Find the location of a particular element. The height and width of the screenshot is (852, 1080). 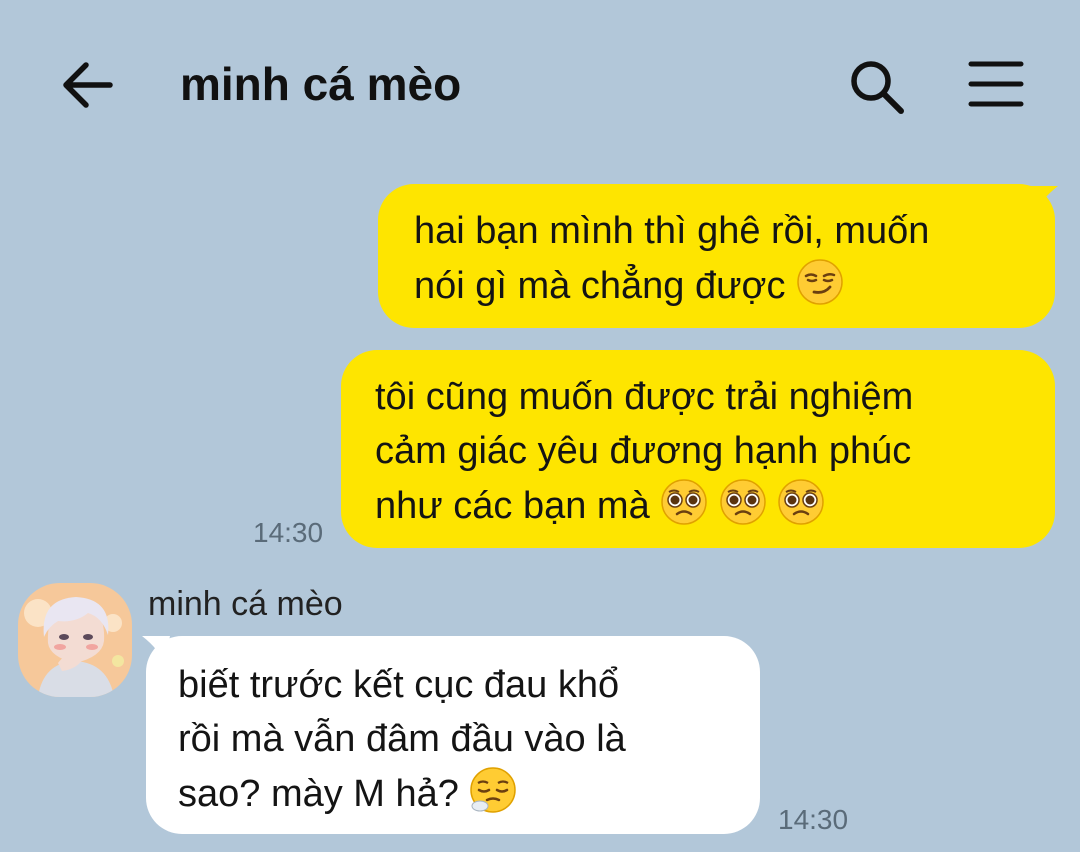

message-text-line: như các bạn mà is located at coordinates (512, 506).